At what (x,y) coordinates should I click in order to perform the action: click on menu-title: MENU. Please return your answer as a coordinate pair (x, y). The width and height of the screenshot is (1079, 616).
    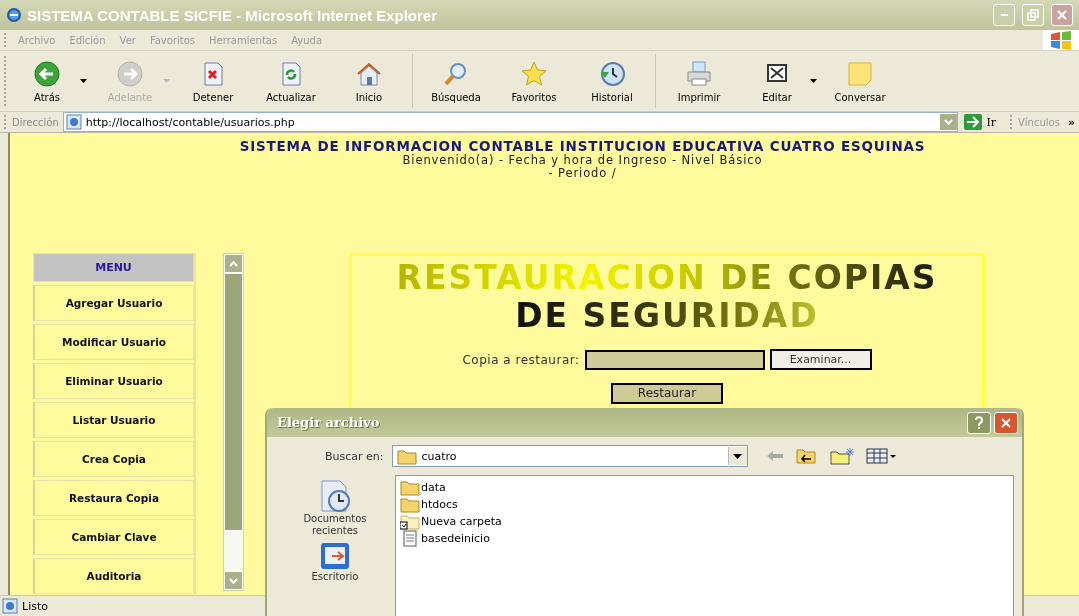
    Looking at the image, I should click on (113, 267).